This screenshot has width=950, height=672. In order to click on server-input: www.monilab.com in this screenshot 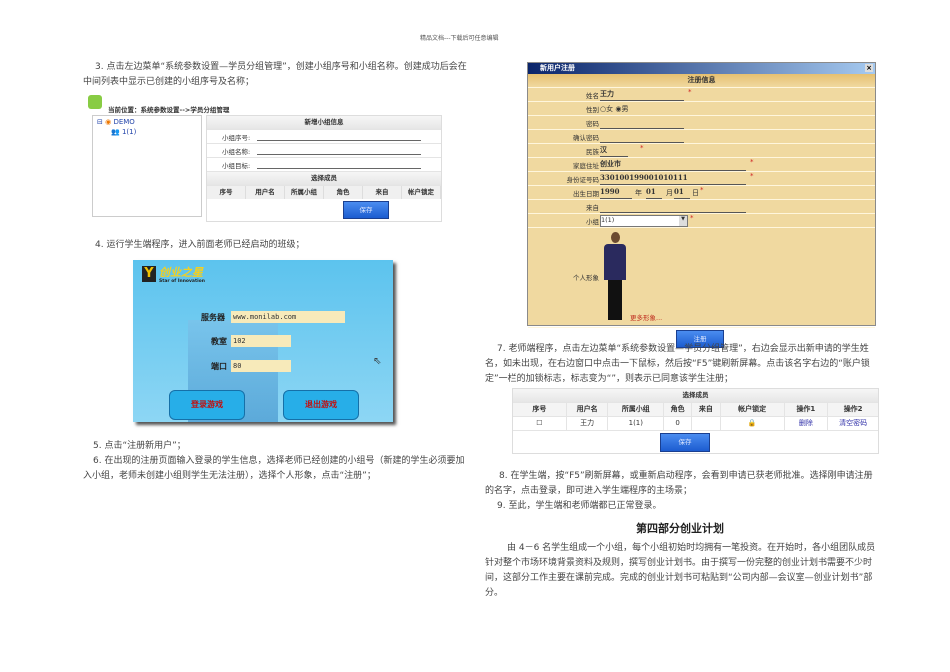, I will do `click(288, 317)`.